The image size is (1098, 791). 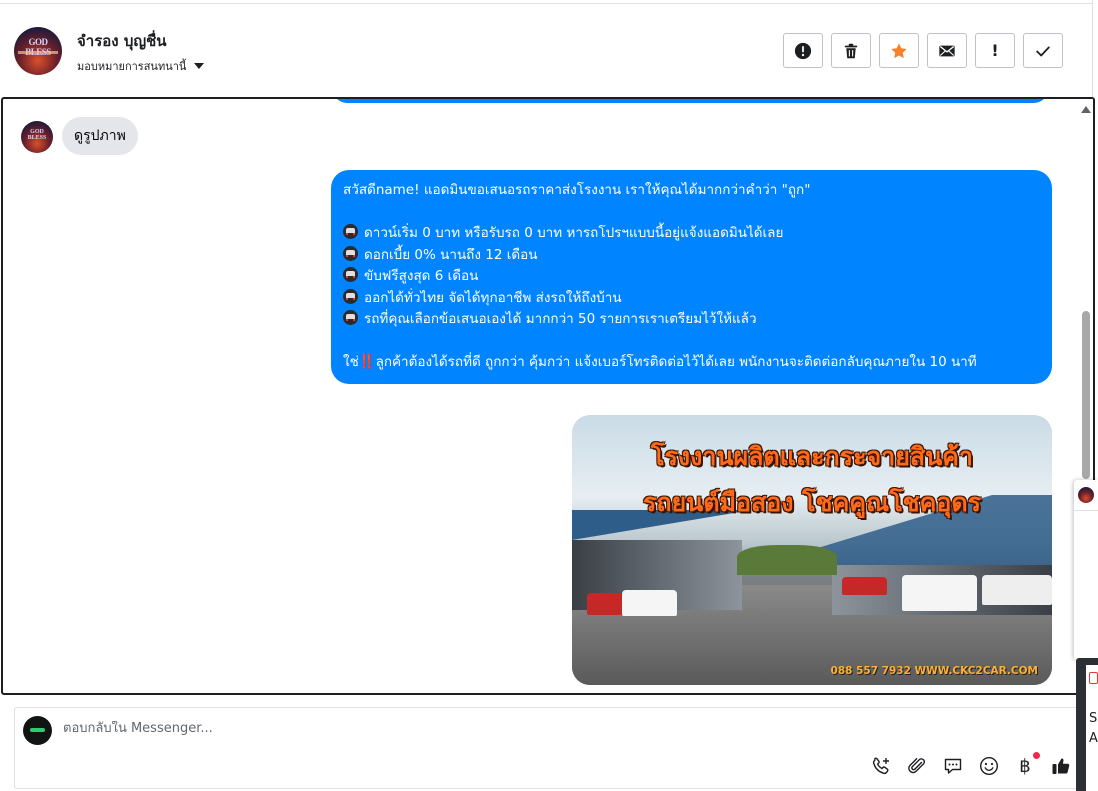 I want to click on composer-tools: ฿, so click(x=971, y=764).